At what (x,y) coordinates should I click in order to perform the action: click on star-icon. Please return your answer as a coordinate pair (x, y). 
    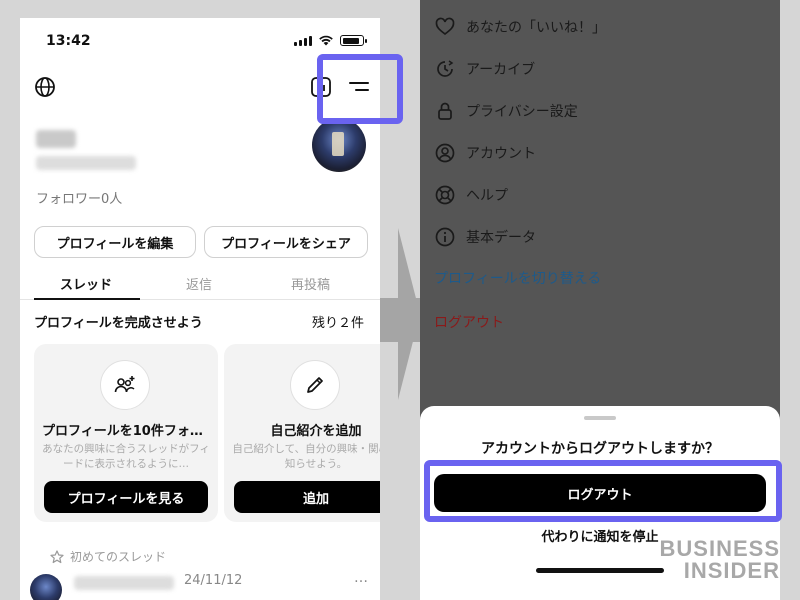
    Looking at the image, I should click on (57, 556).